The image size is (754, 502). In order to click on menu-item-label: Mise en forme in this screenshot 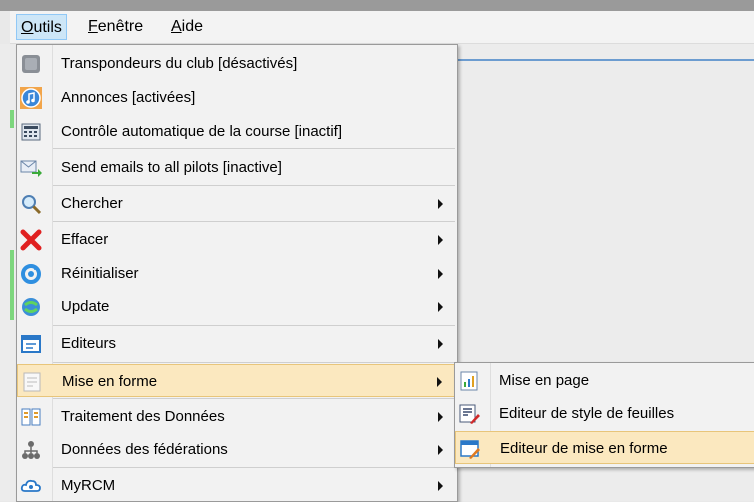, I will do `click(110, 381)`.